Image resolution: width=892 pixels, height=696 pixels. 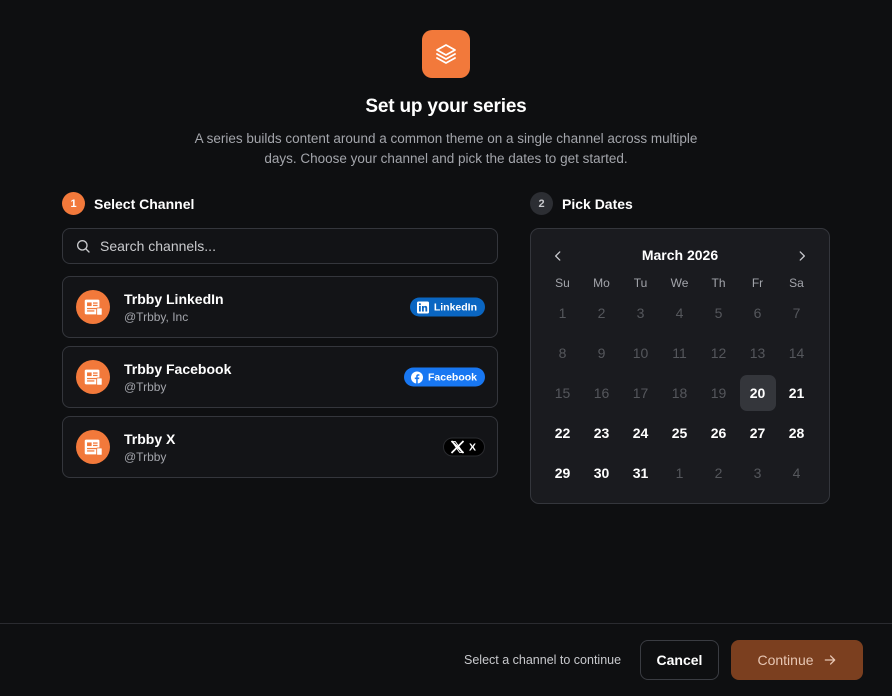 I want to click on day-number: 28, so click(x=796, y=433).